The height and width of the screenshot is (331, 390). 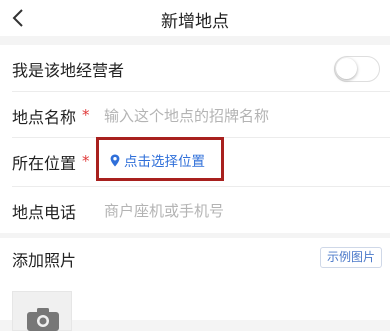 I want to click on phone-input: 商户座机或手机号, so click(x=164, y=210).